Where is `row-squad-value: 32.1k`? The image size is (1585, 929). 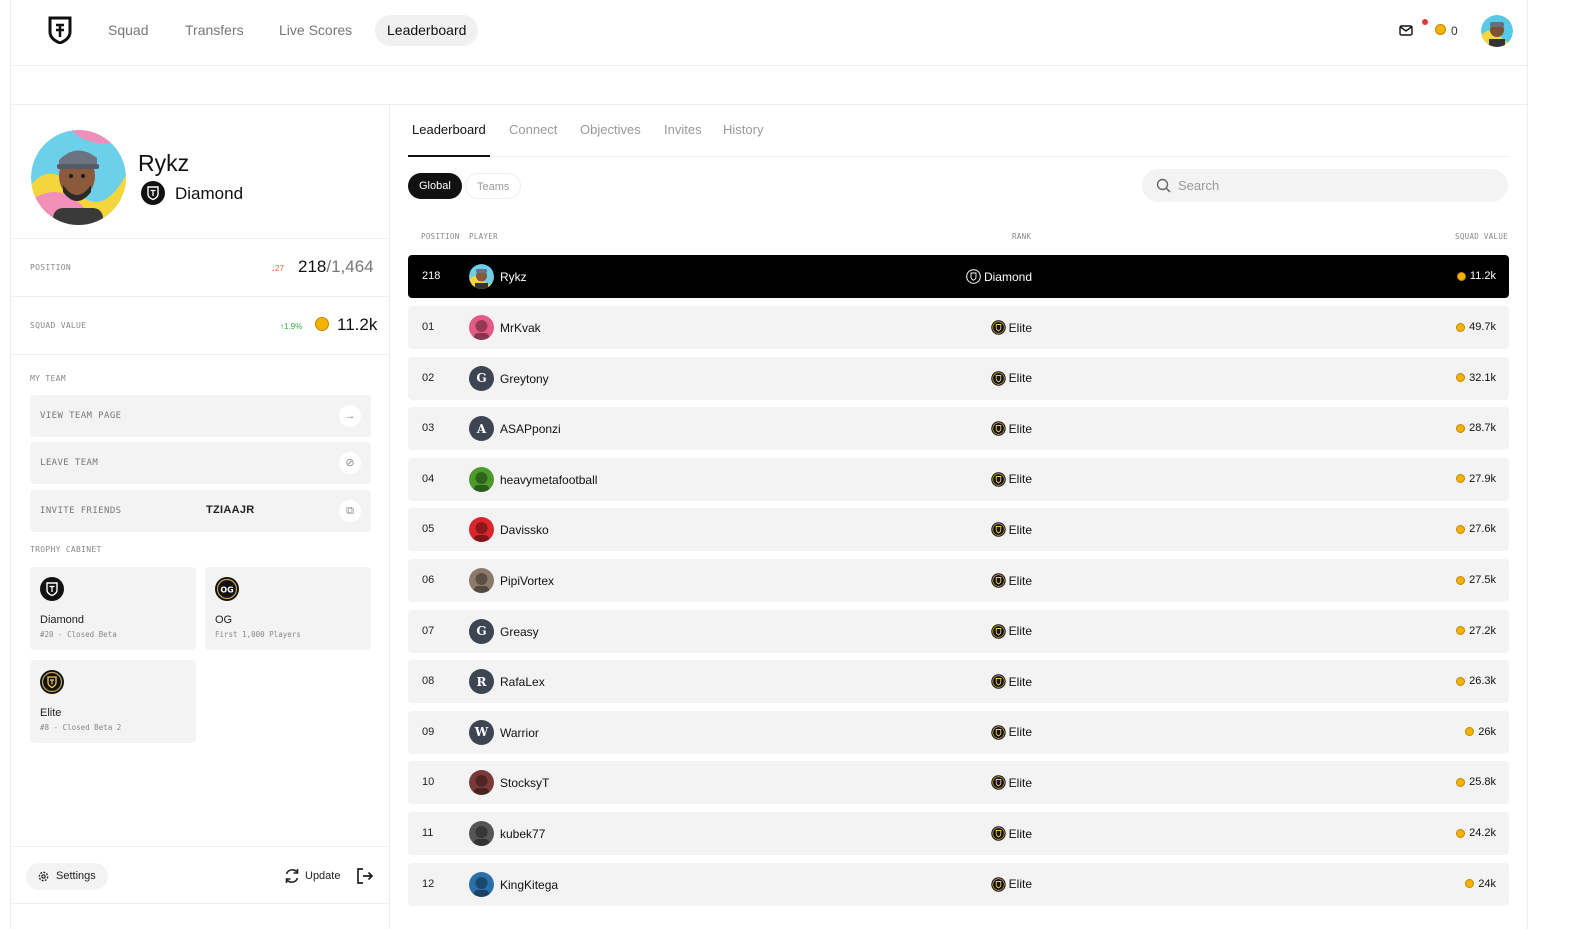 row-squad-value: 32.1k is located at coordinates (1476, 378).